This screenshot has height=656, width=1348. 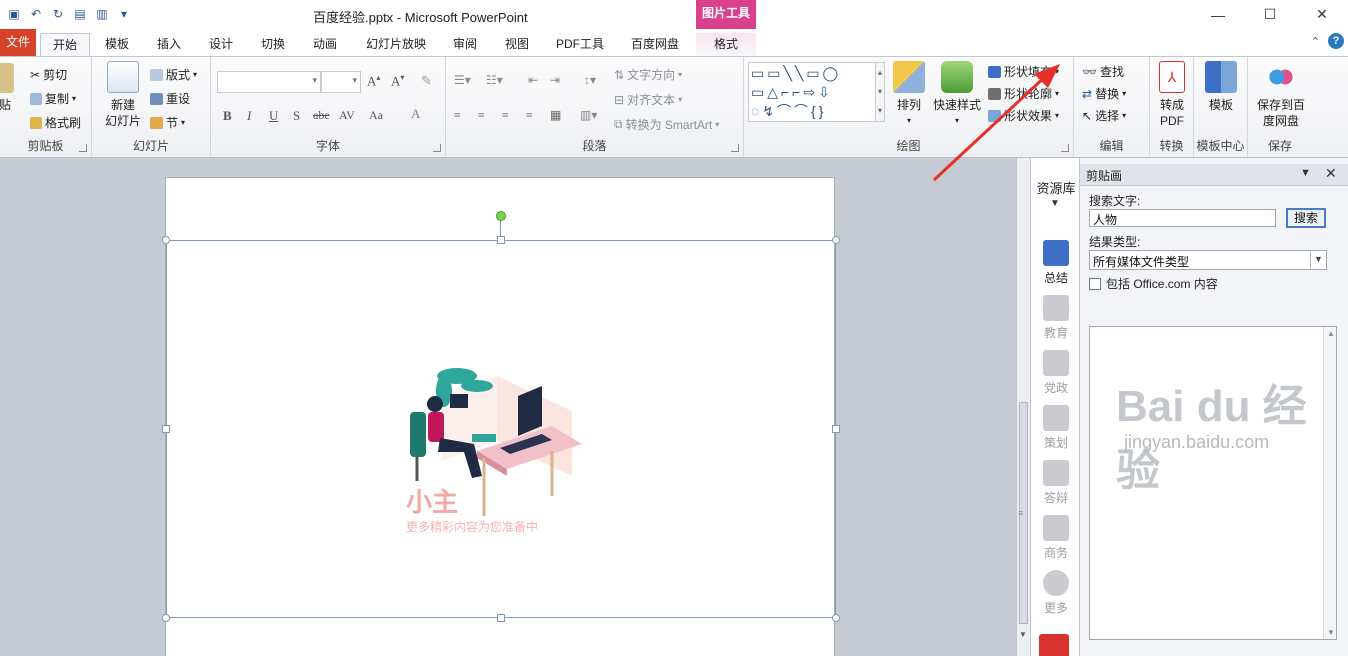 What do you see at coordinates (1306, 218) in the screenshot?
I see `search-button: 搜索` at bounding box center [1306, 218].